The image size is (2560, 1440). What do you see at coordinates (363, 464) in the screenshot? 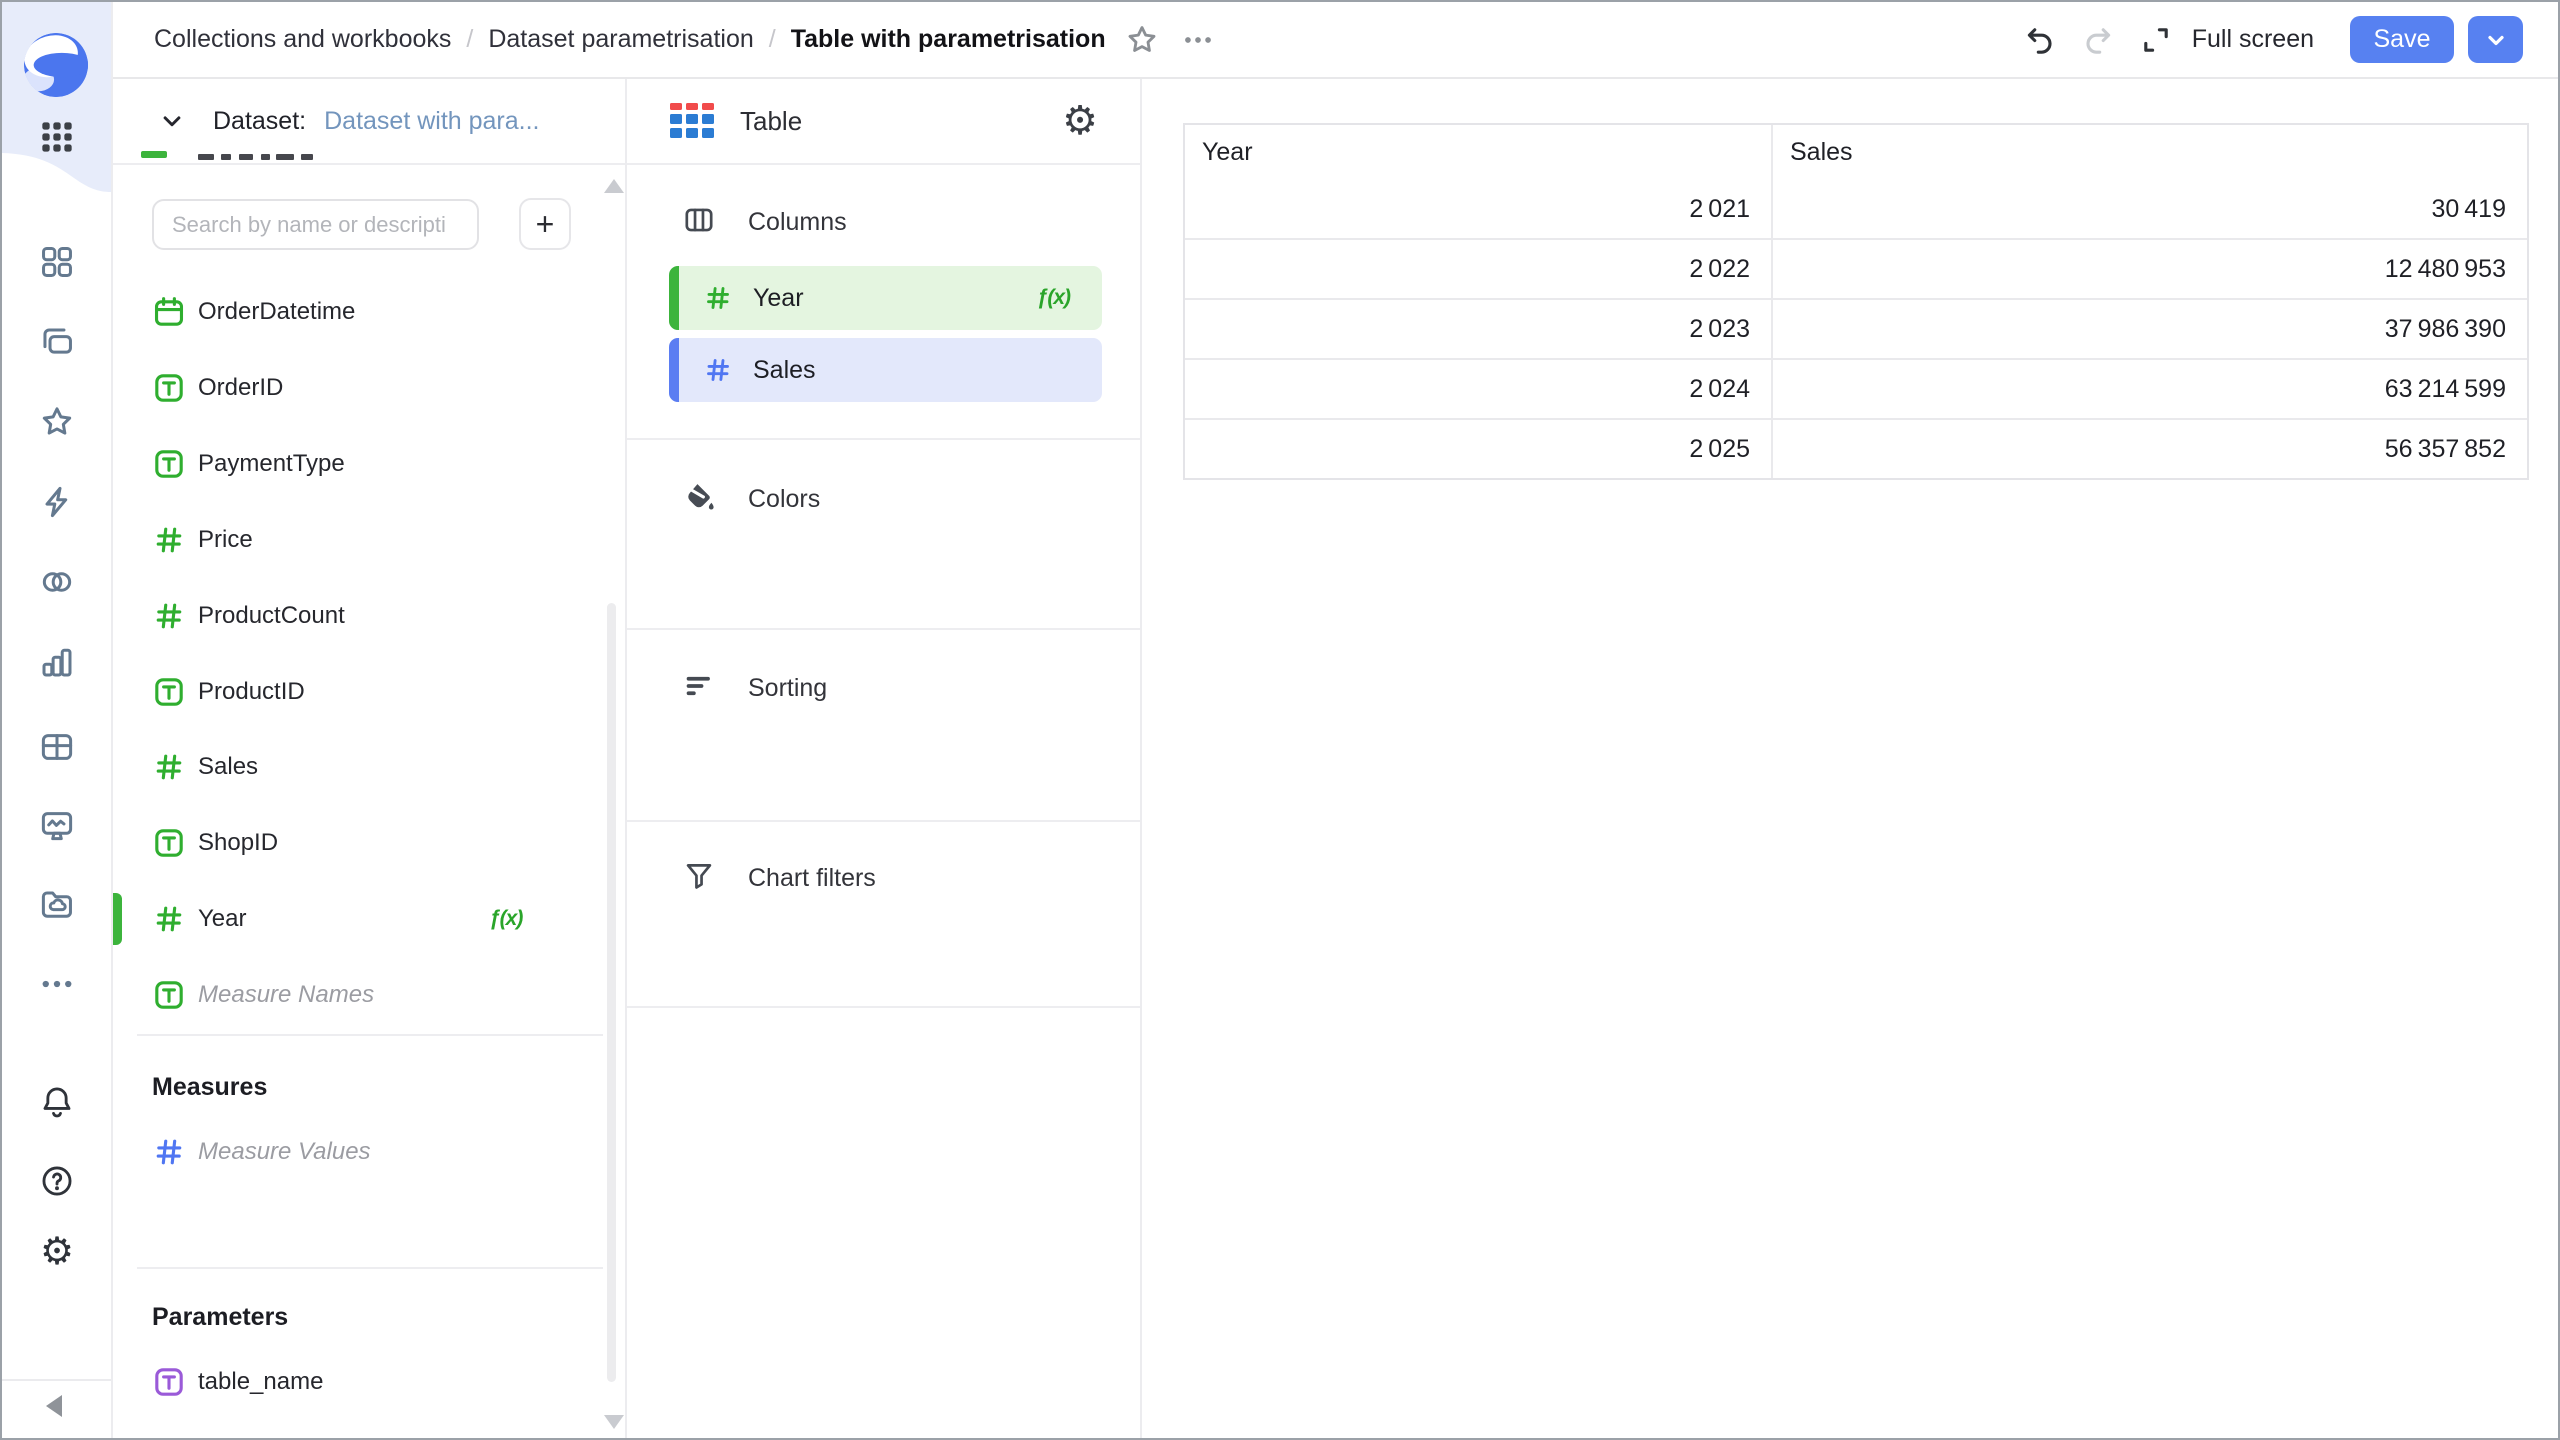
I see `field-item-paymenttype: PaymentType` at bounding box center [363, 464].